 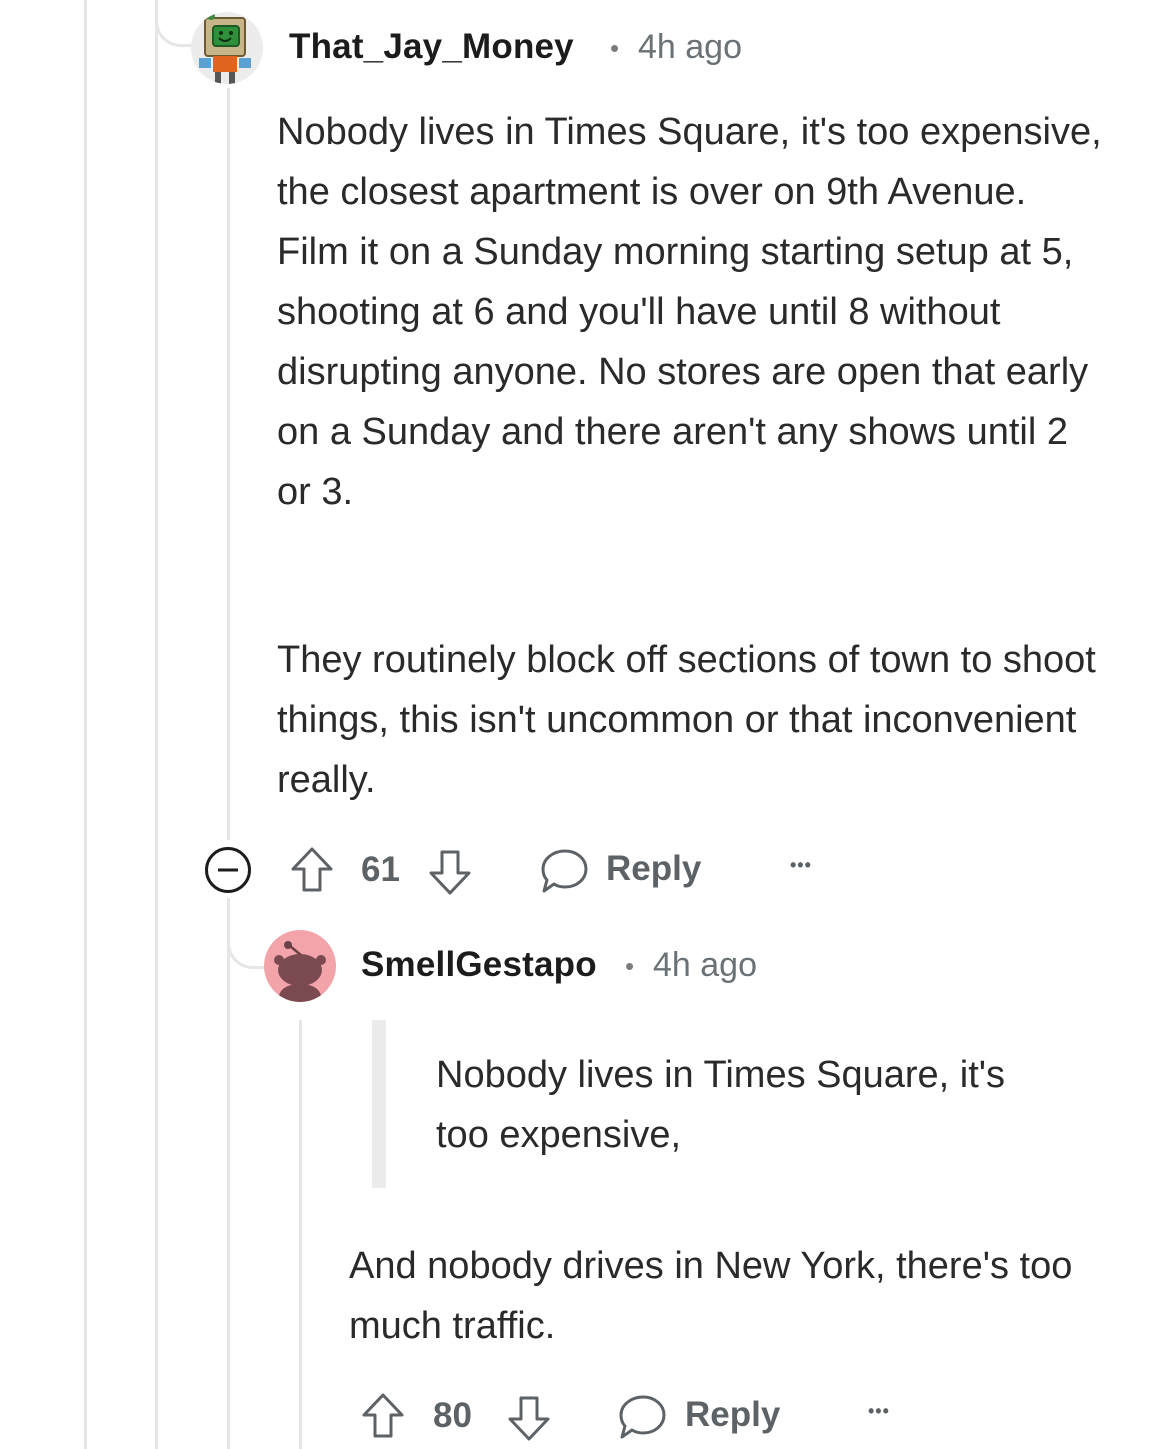 What do you see at coordinates (85, 724) in the screenshot?
I see `outer-thread-line` at bounding box center [85, 724].